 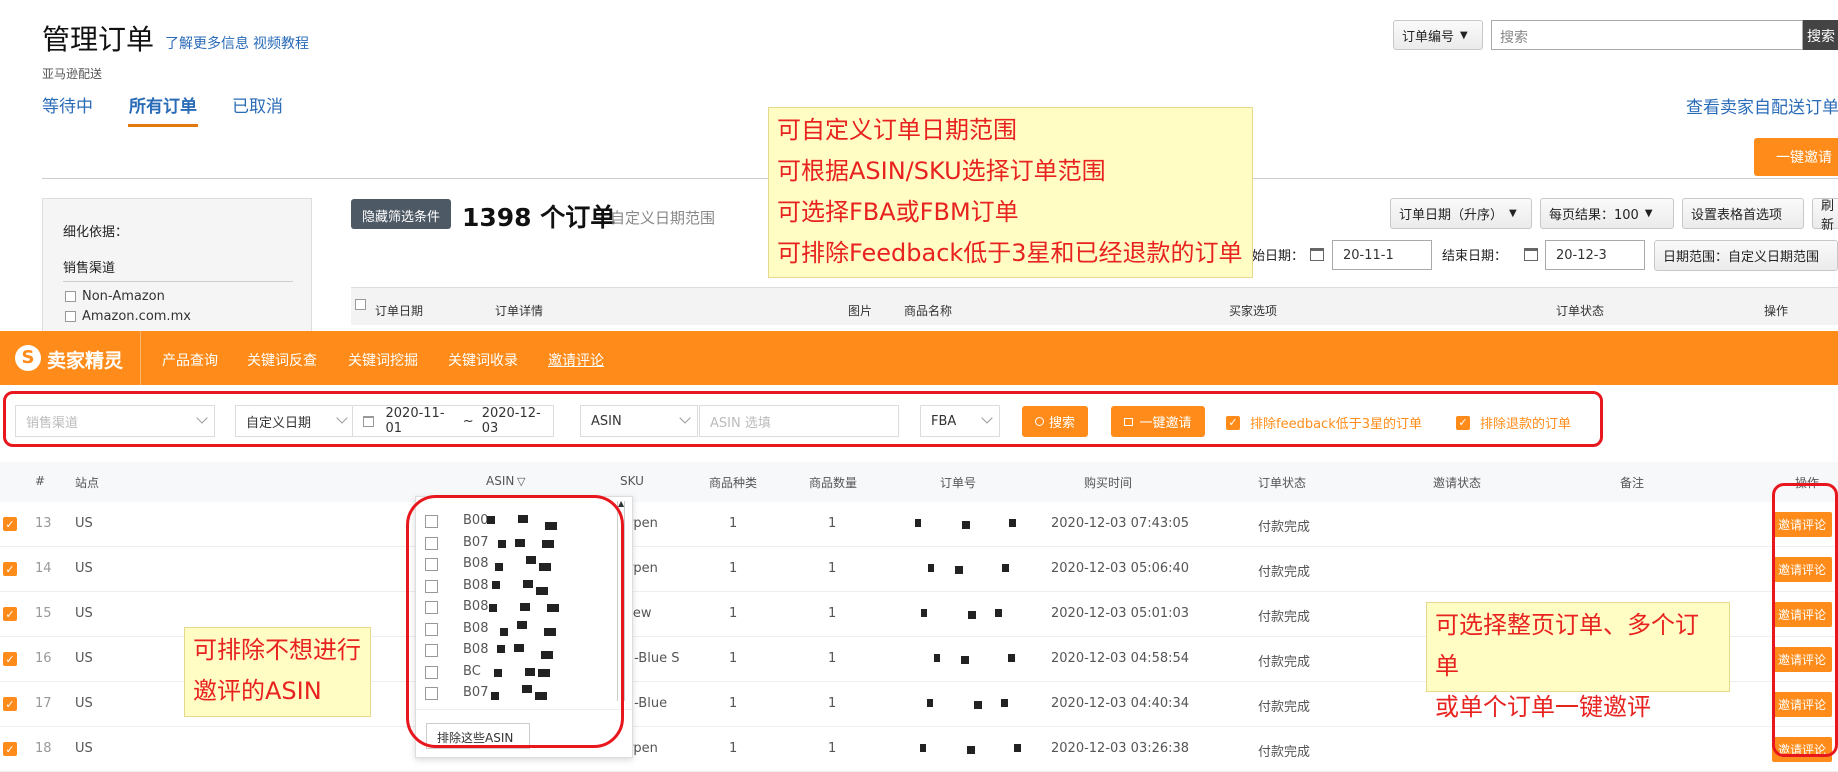 I want to click on sort-label: 订单日期（升序）, so click(x=1451, y=215).